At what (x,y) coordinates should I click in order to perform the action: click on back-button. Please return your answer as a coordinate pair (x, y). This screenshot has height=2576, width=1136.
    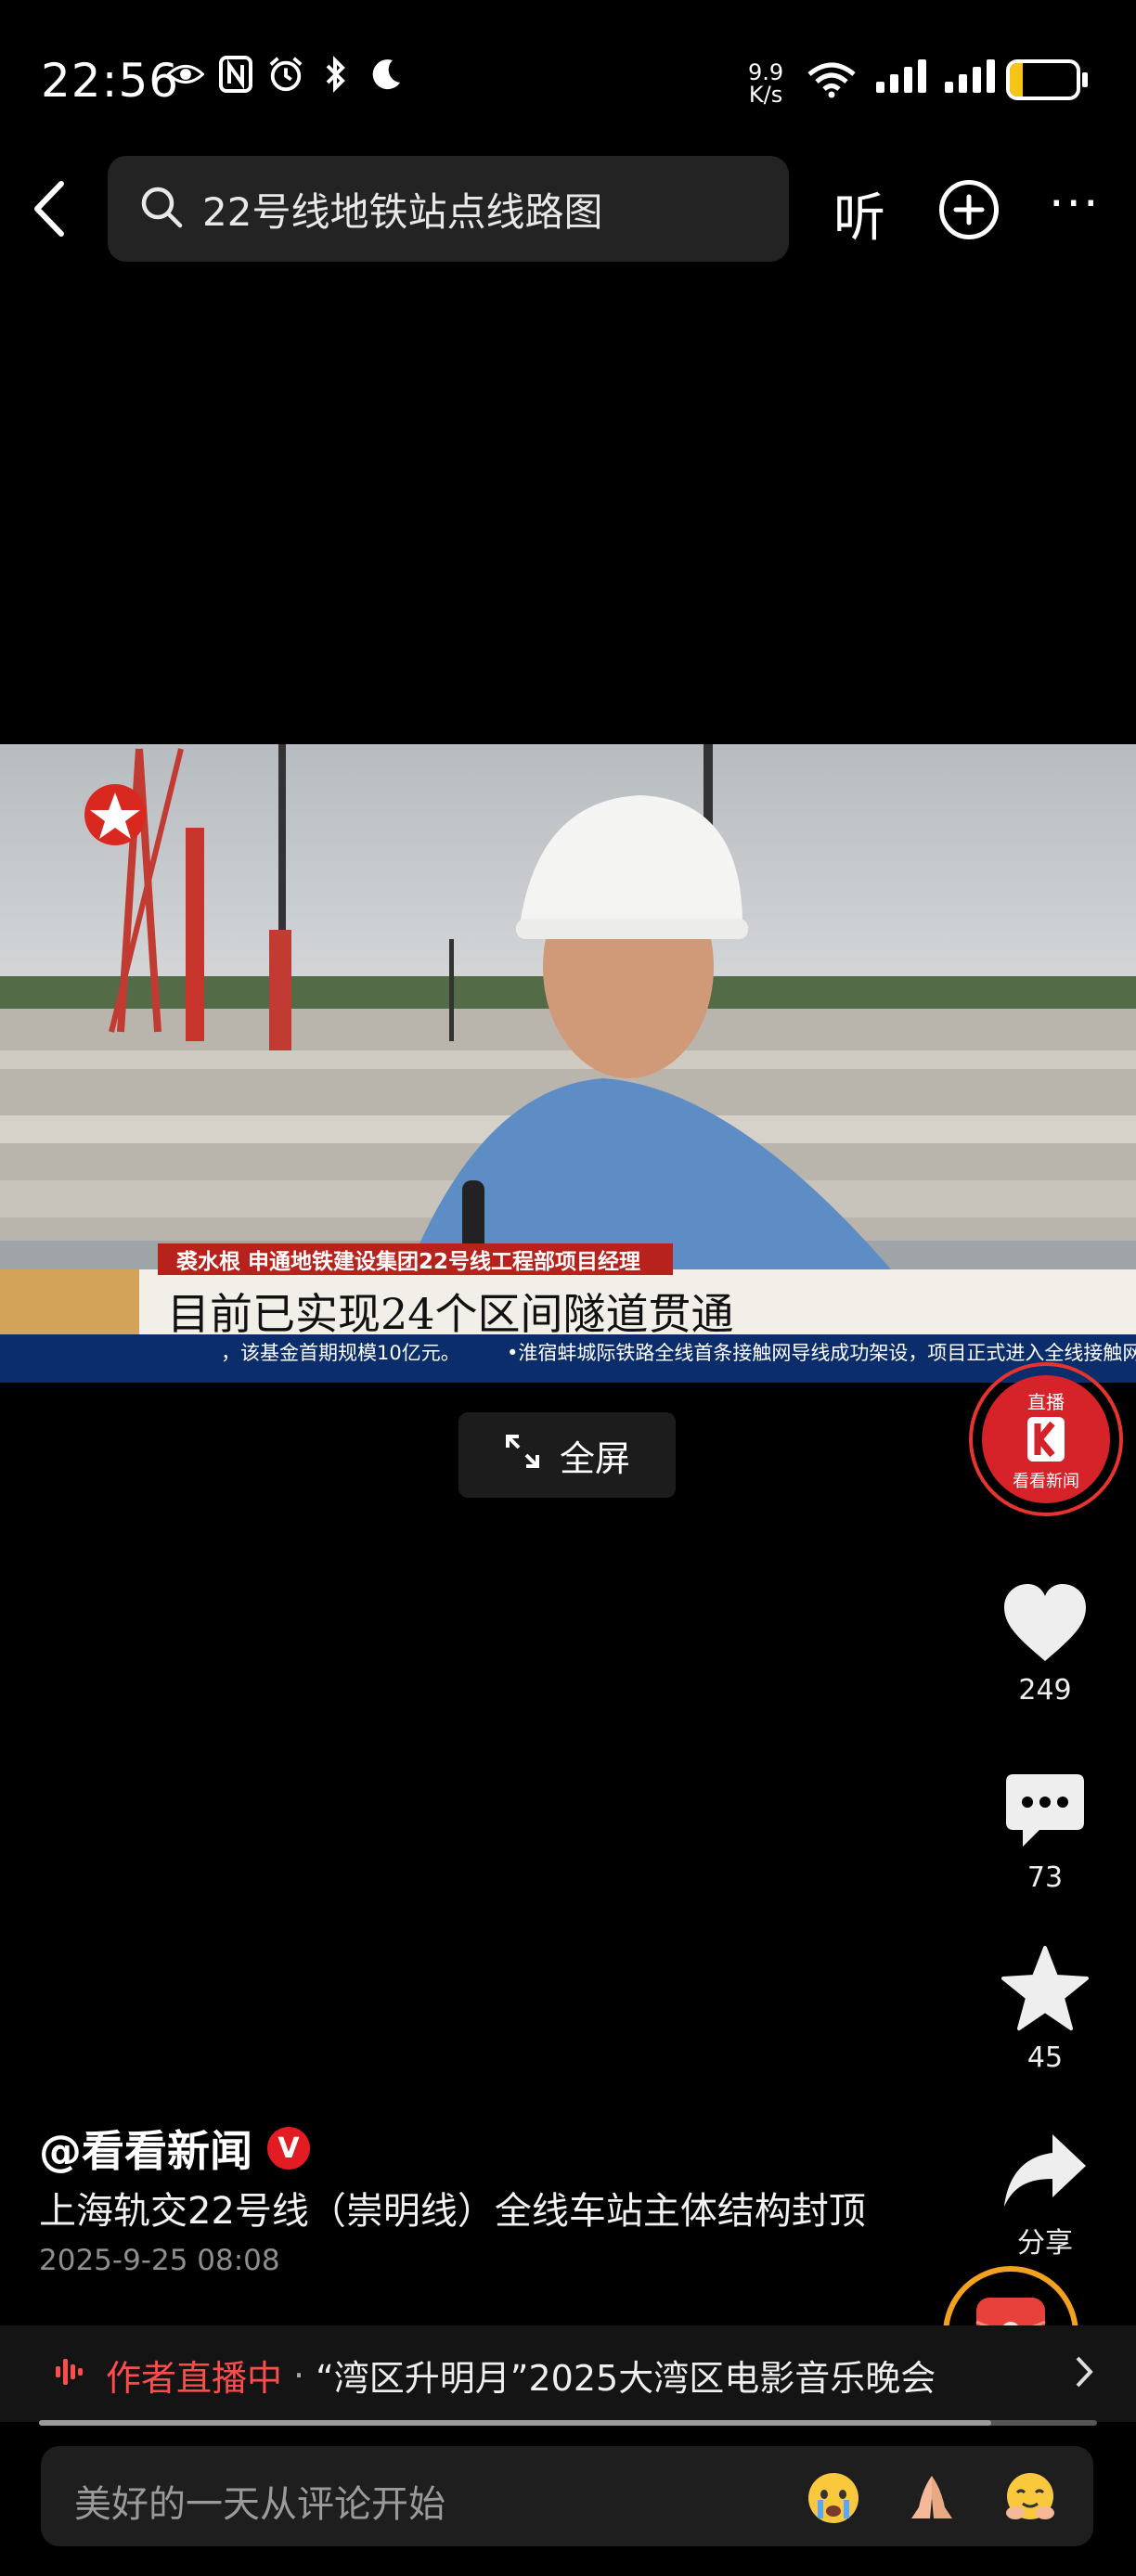
    Looking at the image, I should click on (49, 208).